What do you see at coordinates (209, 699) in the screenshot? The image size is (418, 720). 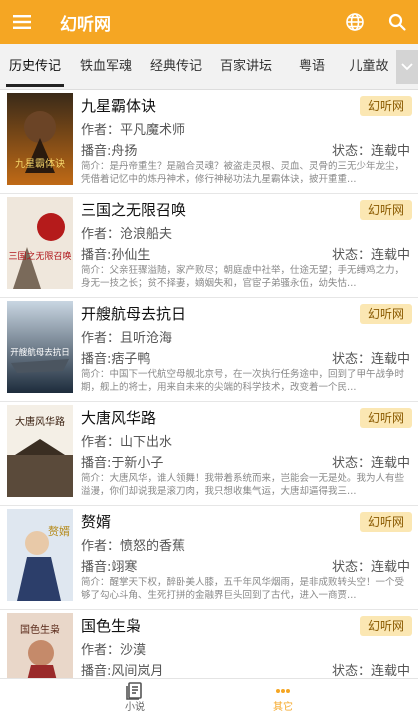 I see `bottom-navigation: 小说 其它` at bounding box center [209, 699].